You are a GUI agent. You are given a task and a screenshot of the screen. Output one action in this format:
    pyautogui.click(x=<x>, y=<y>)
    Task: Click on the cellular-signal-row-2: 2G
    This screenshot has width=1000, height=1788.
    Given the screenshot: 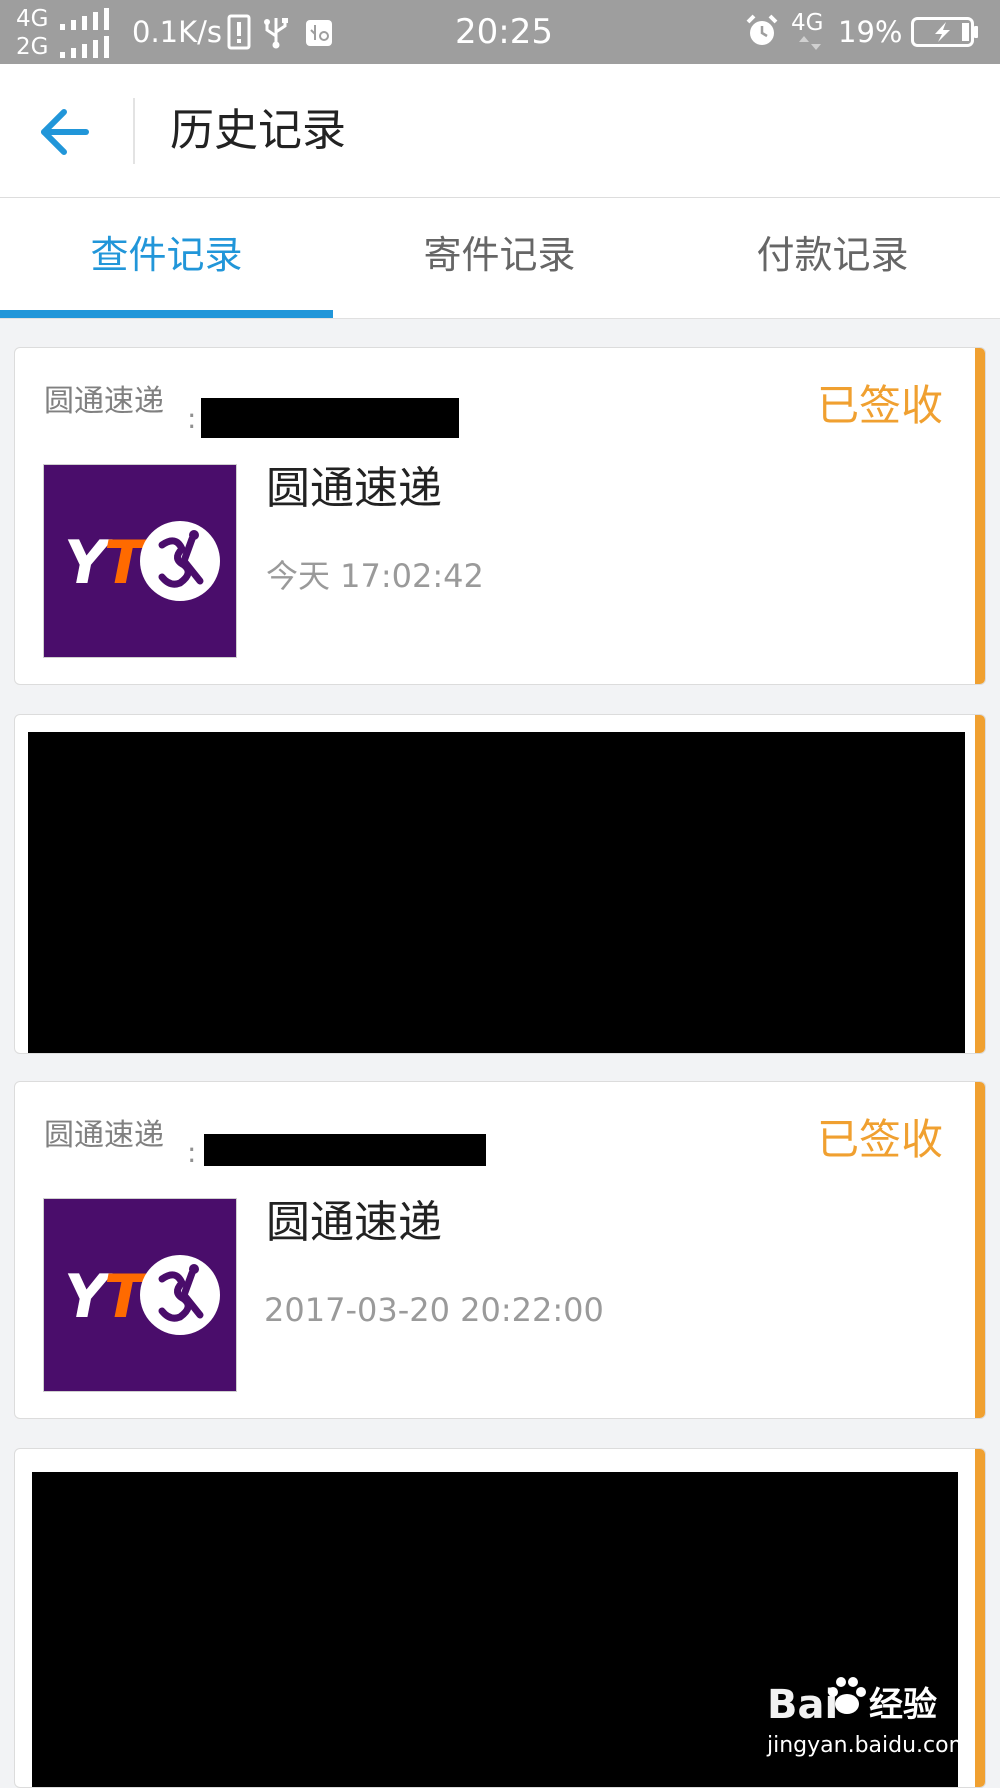 What is the action you would take?
    pyautogui.click(x=66, y=48)
    